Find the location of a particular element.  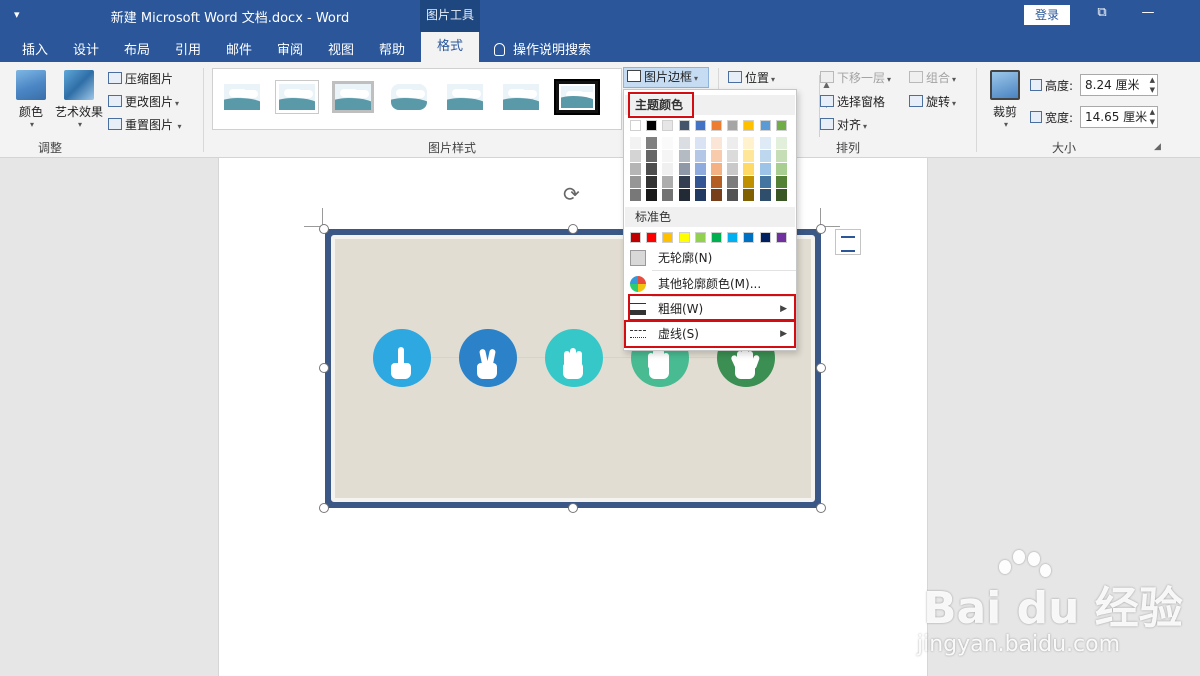

layout-options-icon is located at coordinates (848, 242).